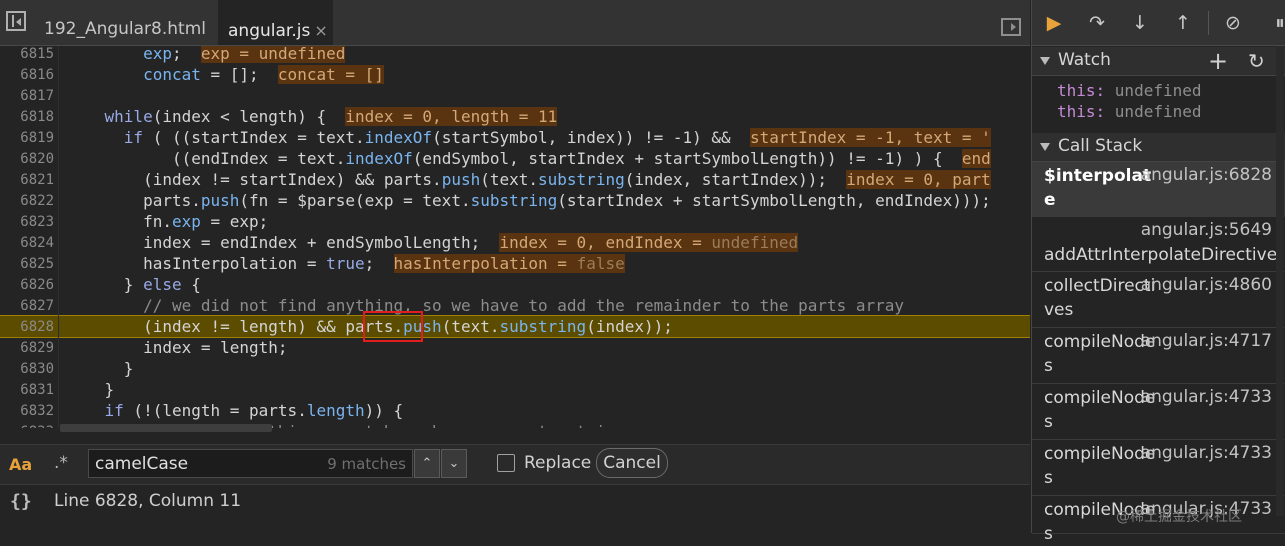  Describe the element at coordinates (515, 74) in the screenshot. I see `code-line: 6816 concat = []; concat = []` at that location.